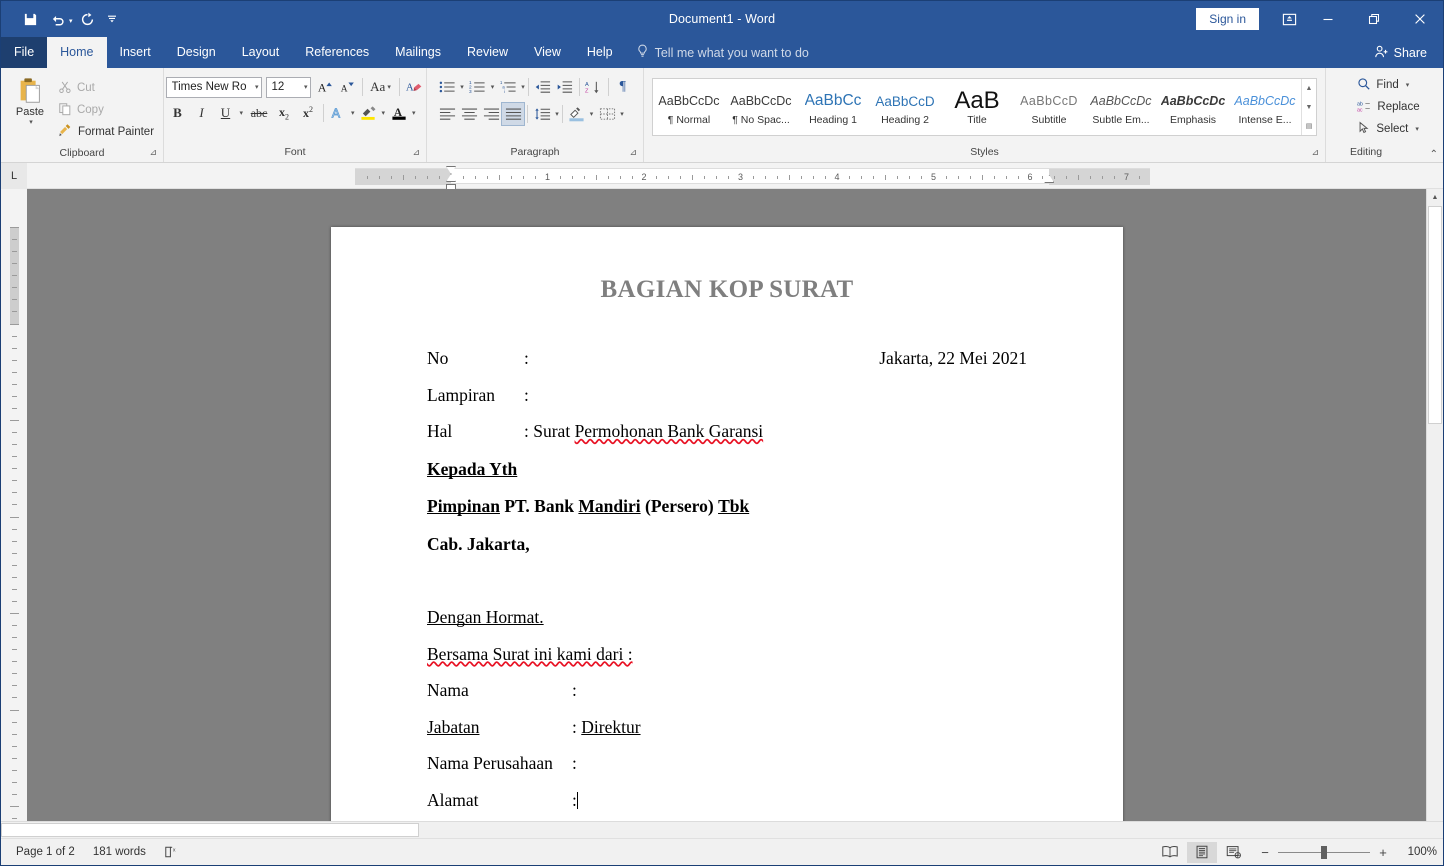  What do you see at coordinates (905, 107) in the screenshot?
I see `style-heading-2: AaBbCcD Heading 2` at bounding box center [905, 107].